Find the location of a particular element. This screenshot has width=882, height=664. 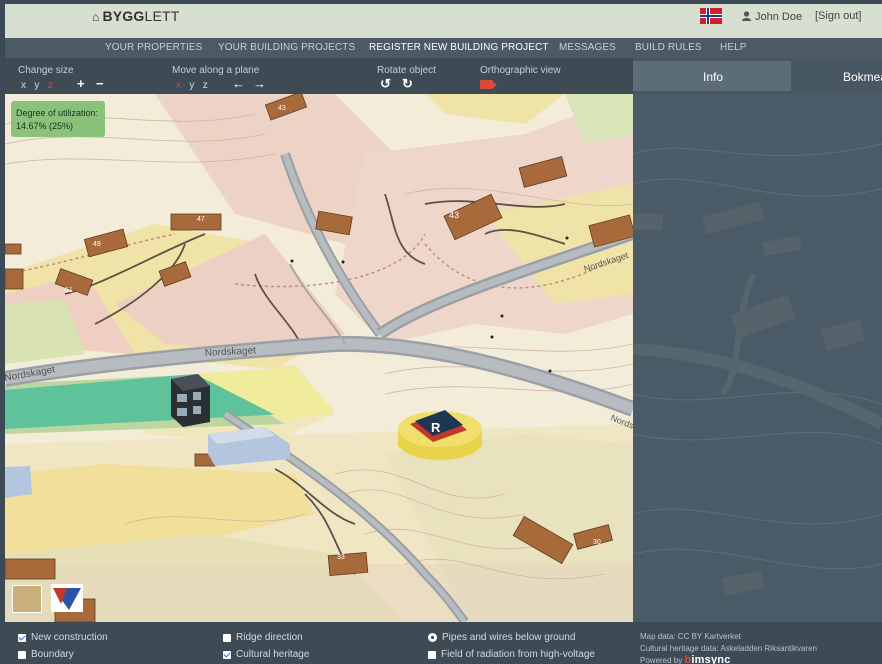

house-number-30: 30 is located at coordinates (597, 542).